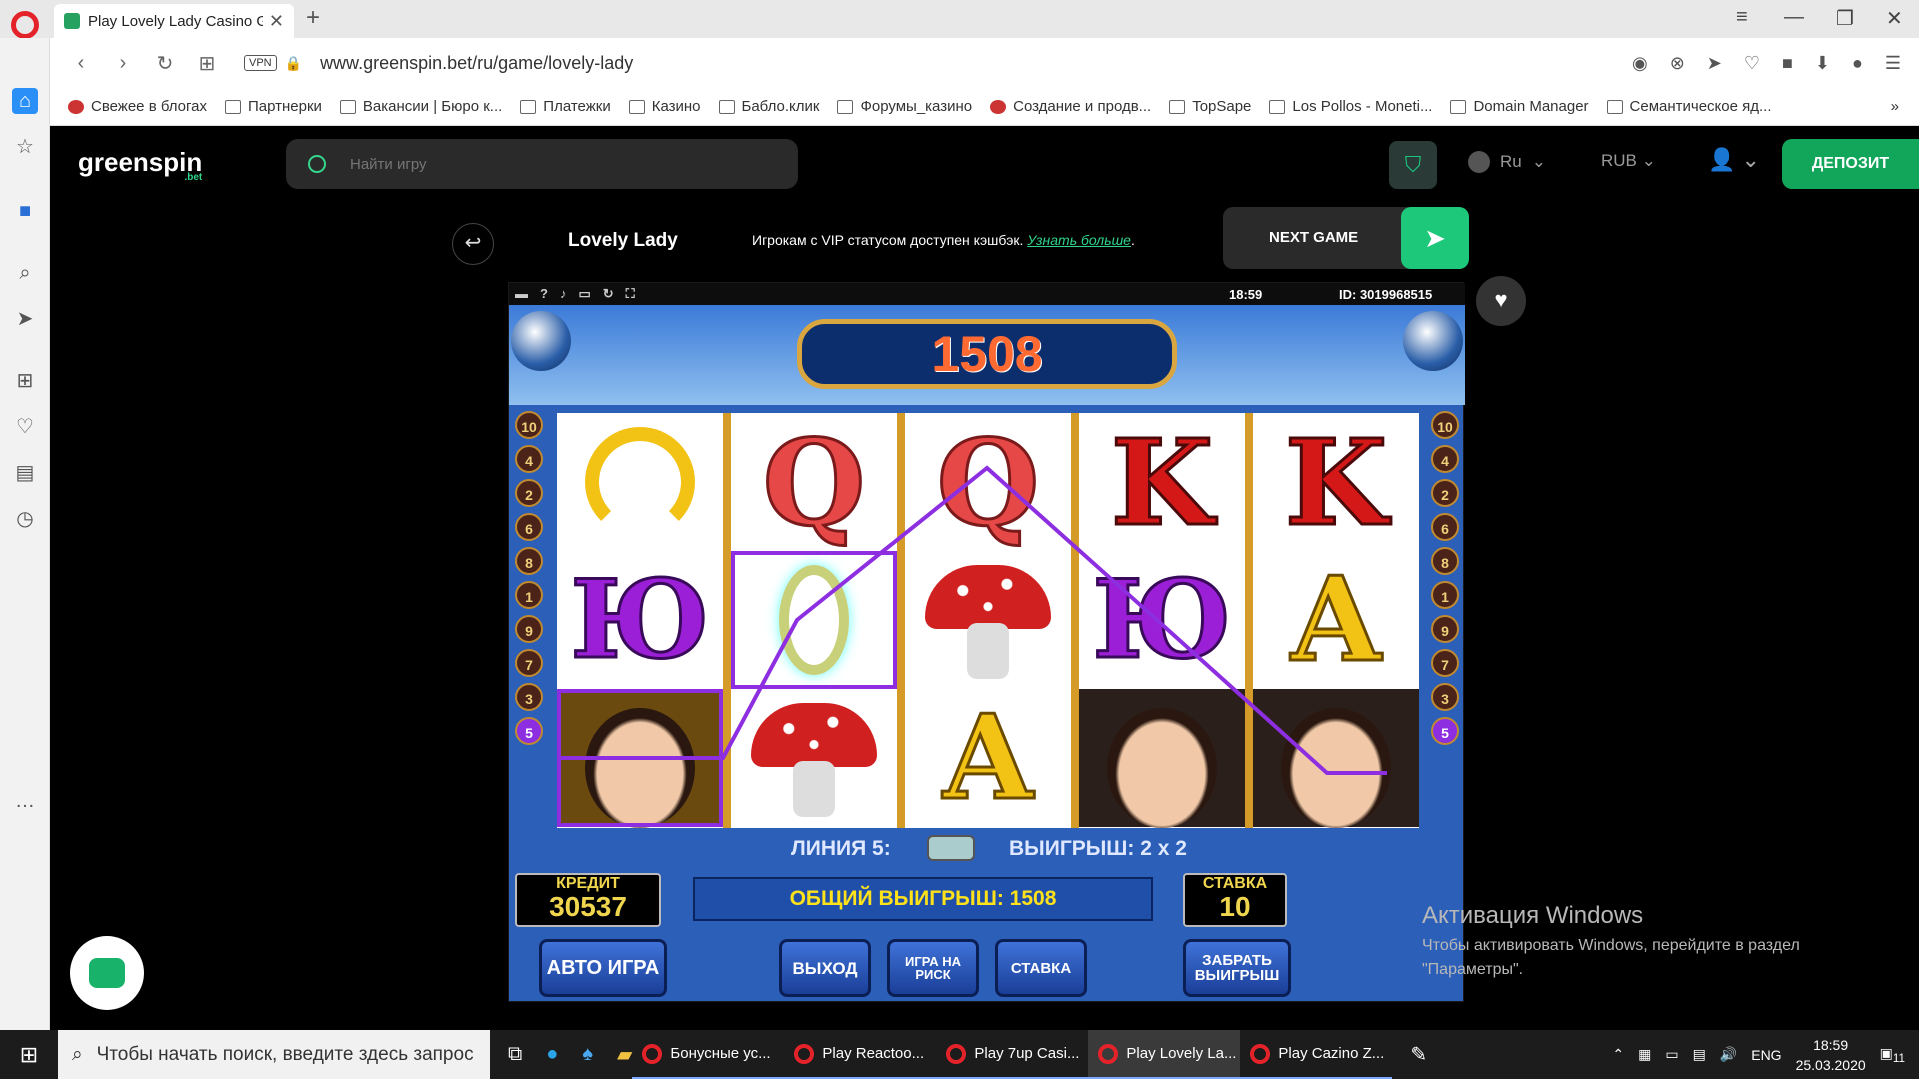 Image resolution: width=1919 pixels, height=1079 pixels. What do you see at coordinates (1893, 63) in the screenshot?
I see `easy-setup-icon: ☰` at bounding box center [1893, 63].